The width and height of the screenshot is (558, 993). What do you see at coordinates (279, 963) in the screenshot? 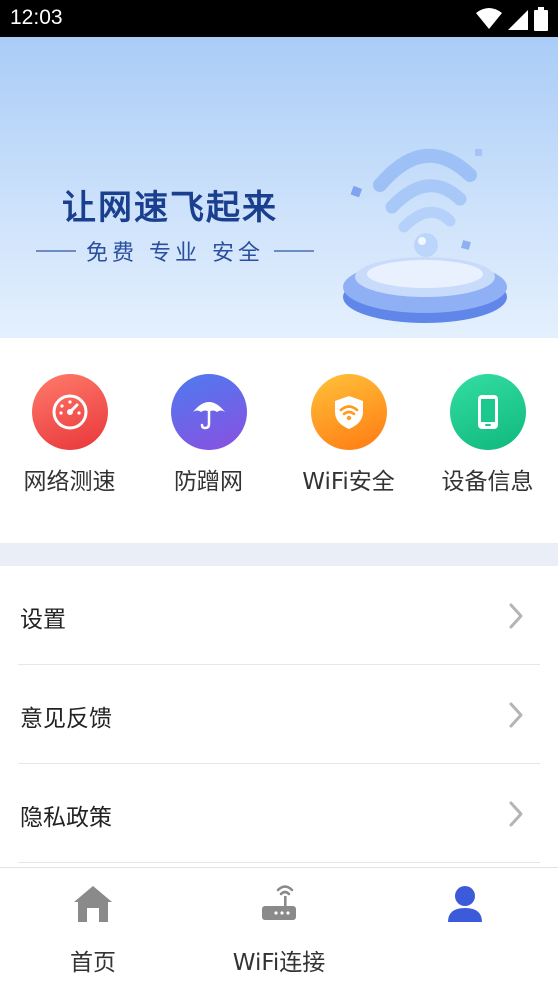
I see `nav-label: WiFi连接` at bounding box center [279, 963].